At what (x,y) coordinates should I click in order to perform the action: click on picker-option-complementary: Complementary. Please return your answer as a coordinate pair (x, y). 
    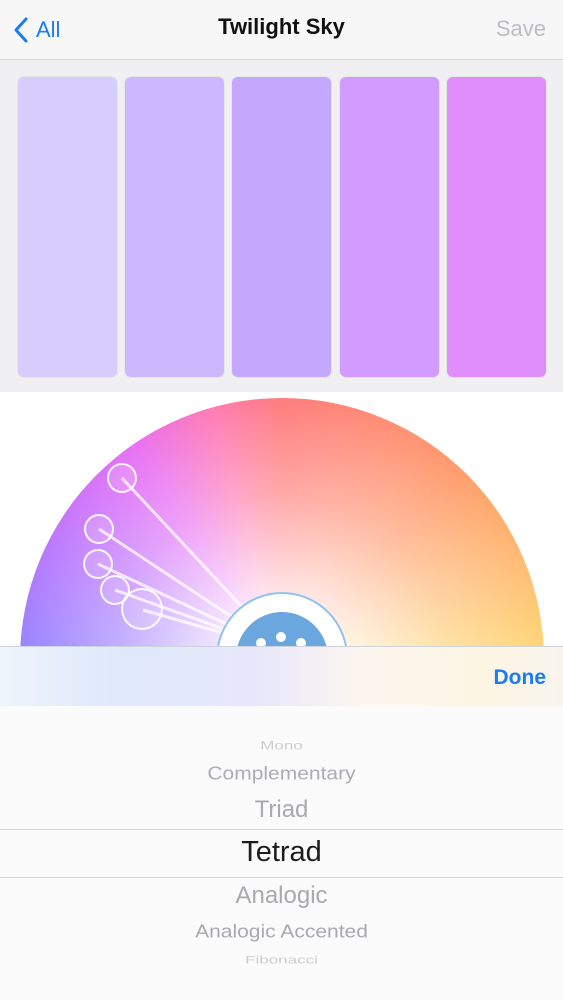
    Looking at the image, I should click on (281, 774).